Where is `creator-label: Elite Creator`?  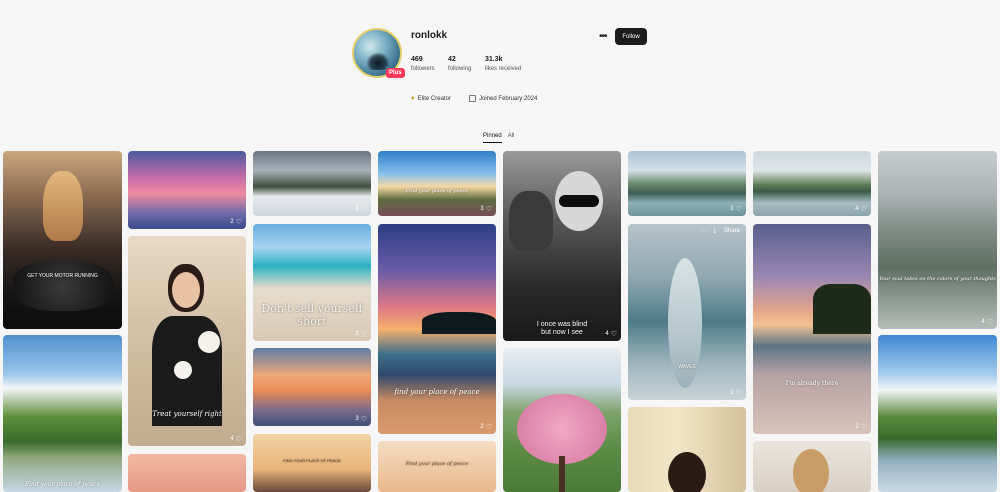
creator-label: Elite Creator is located at coordinates (434, 98).